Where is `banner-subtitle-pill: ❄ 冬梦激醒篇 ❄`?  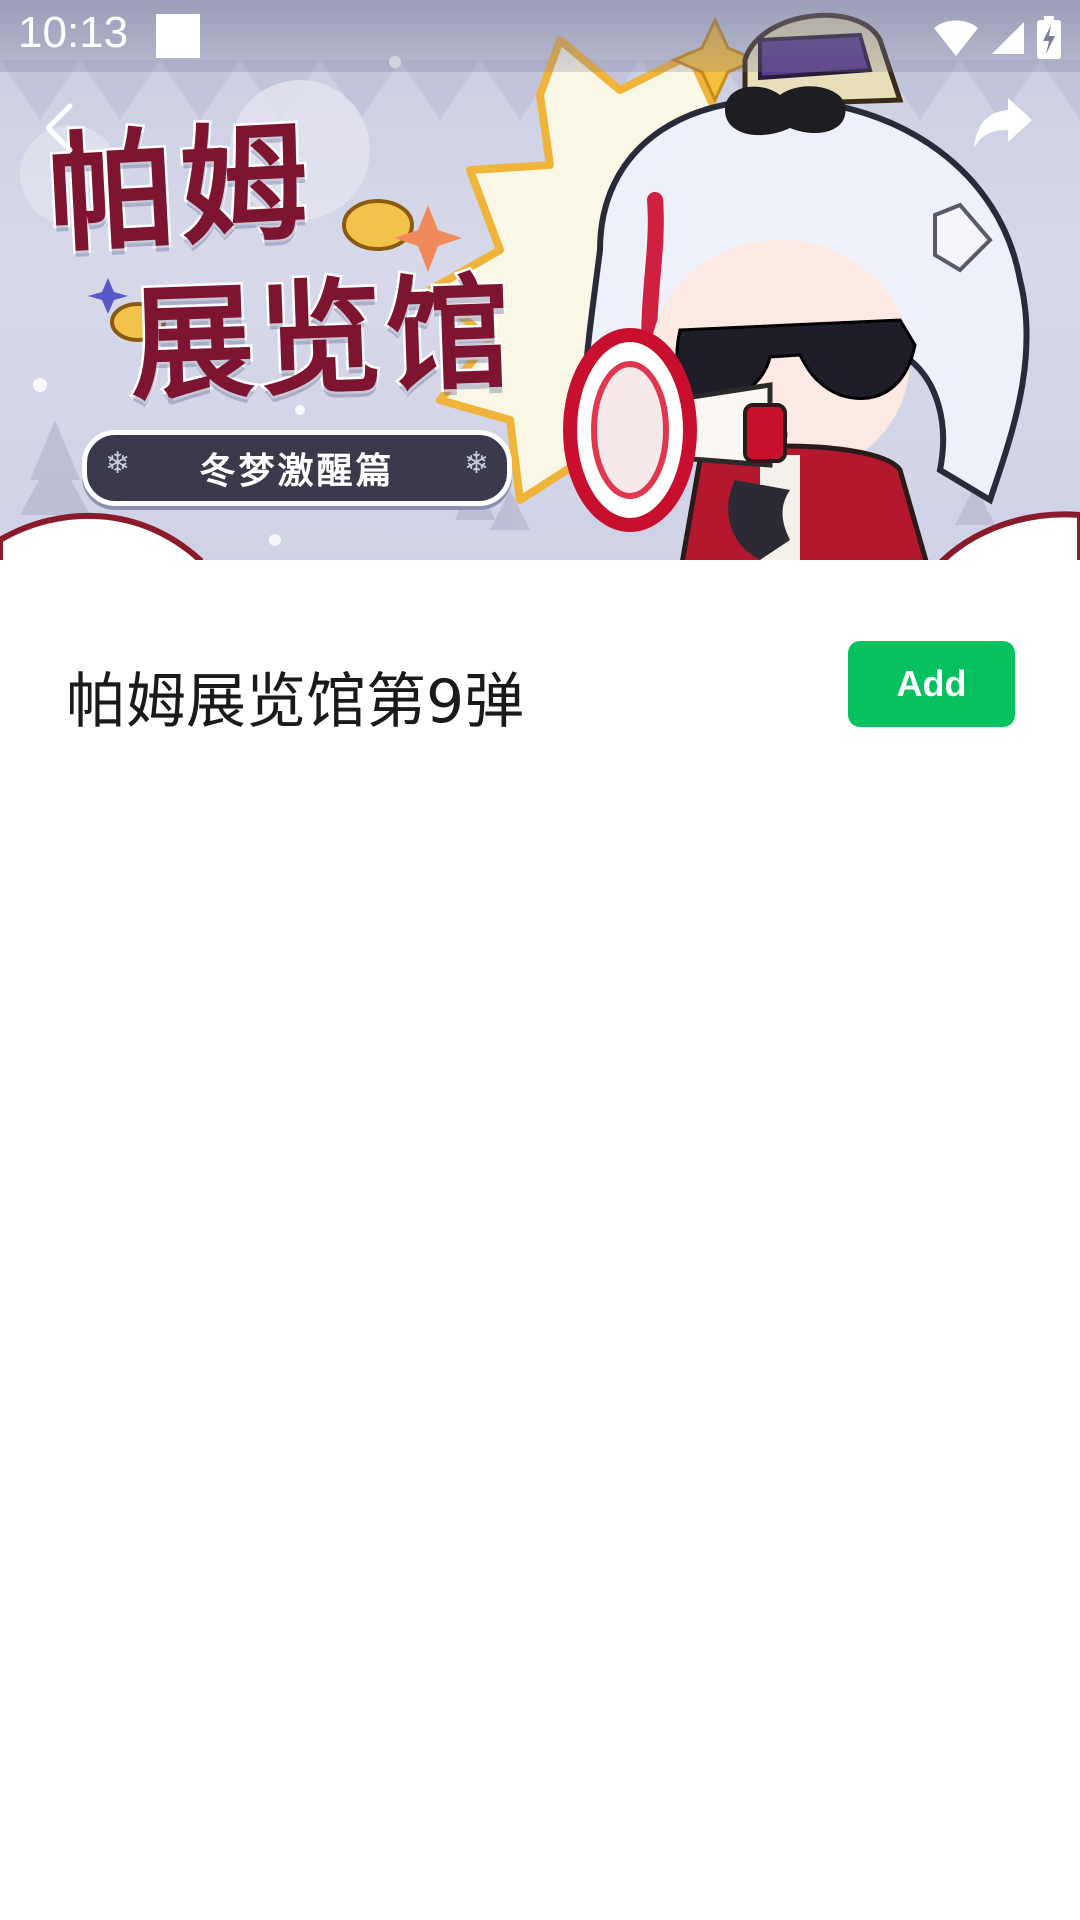
banner-subtitle-pill: ❄ 冬梦激醒篇 ❄ is located at coordinates (297, 468).